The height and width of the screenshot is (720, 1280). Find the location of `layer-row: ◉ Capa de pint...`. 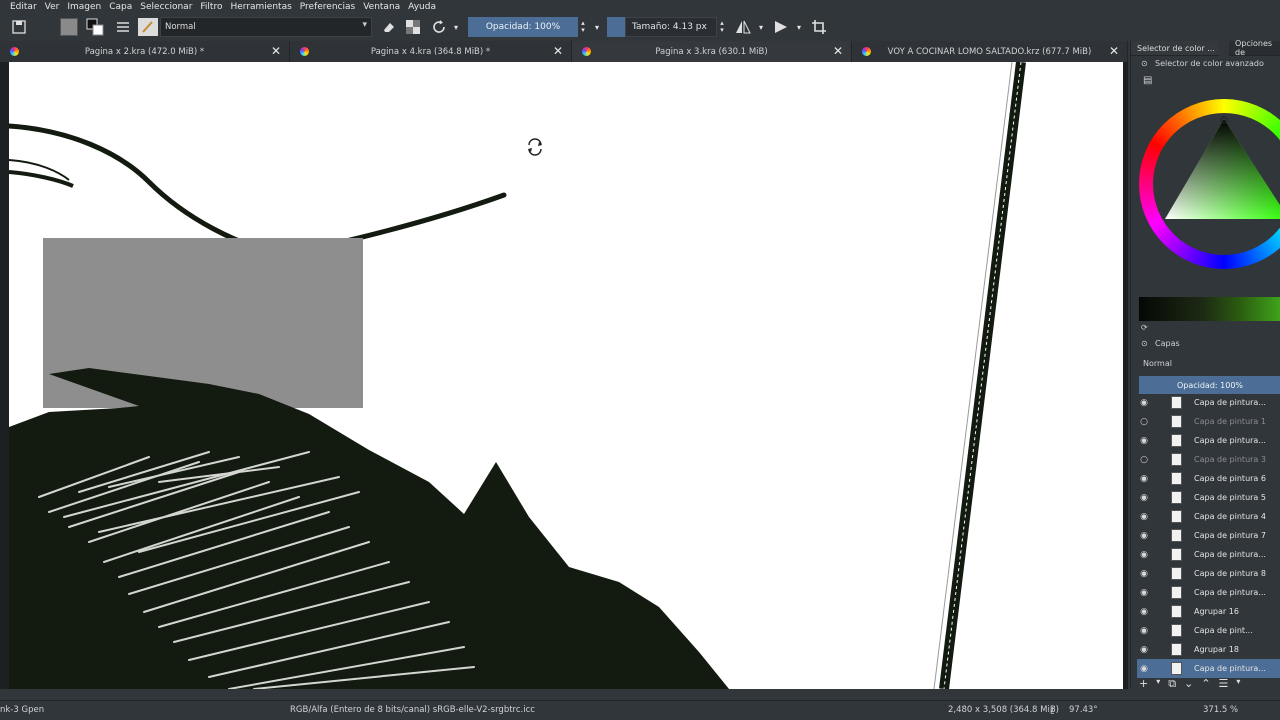

layer-row: ◉ Capa de pint... is located at coordinates (1208, 630).